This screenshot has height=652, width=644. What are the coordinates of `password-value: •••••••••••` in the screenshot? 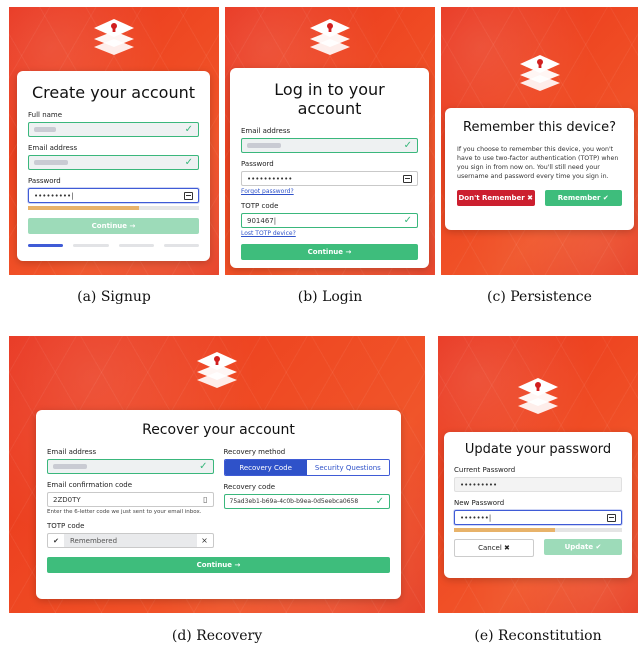 It's located at (270, 178).